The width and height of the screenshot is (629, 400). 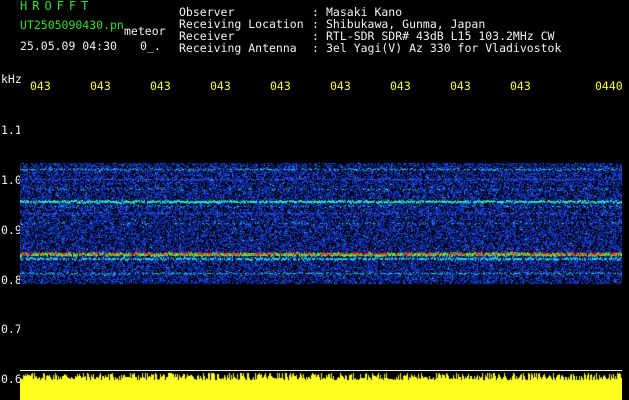 I want to click on time-tick: 0440, so click(x=609, y=86).